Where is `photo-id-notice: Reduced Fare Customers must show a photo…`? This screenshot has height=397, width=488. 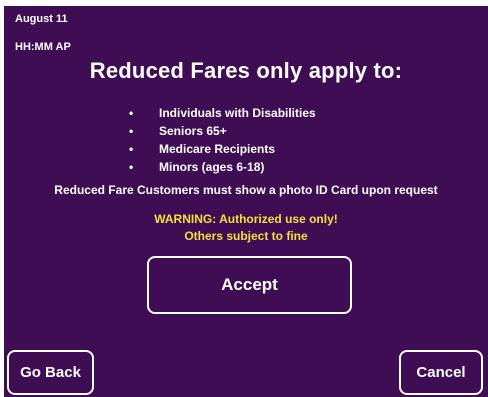 photo-id-notice: Reduced Fare Customers must show a photo… is located at coordinates (246, 190).